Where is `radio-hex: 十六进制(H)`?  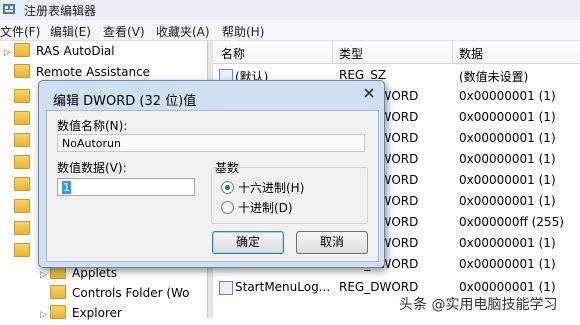 radio-hex: 十六进制(H) is located at coordinates (262, 187).